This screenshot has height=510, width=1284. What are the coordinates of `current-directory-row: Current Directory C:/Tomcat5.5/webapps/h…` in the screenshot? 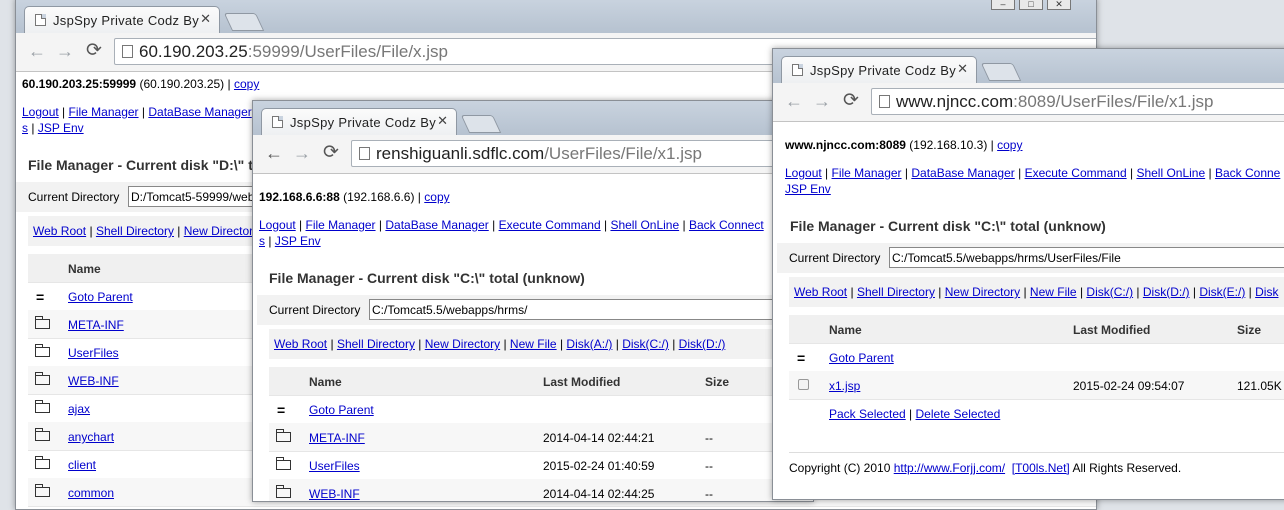 It's located at (1030, 258).